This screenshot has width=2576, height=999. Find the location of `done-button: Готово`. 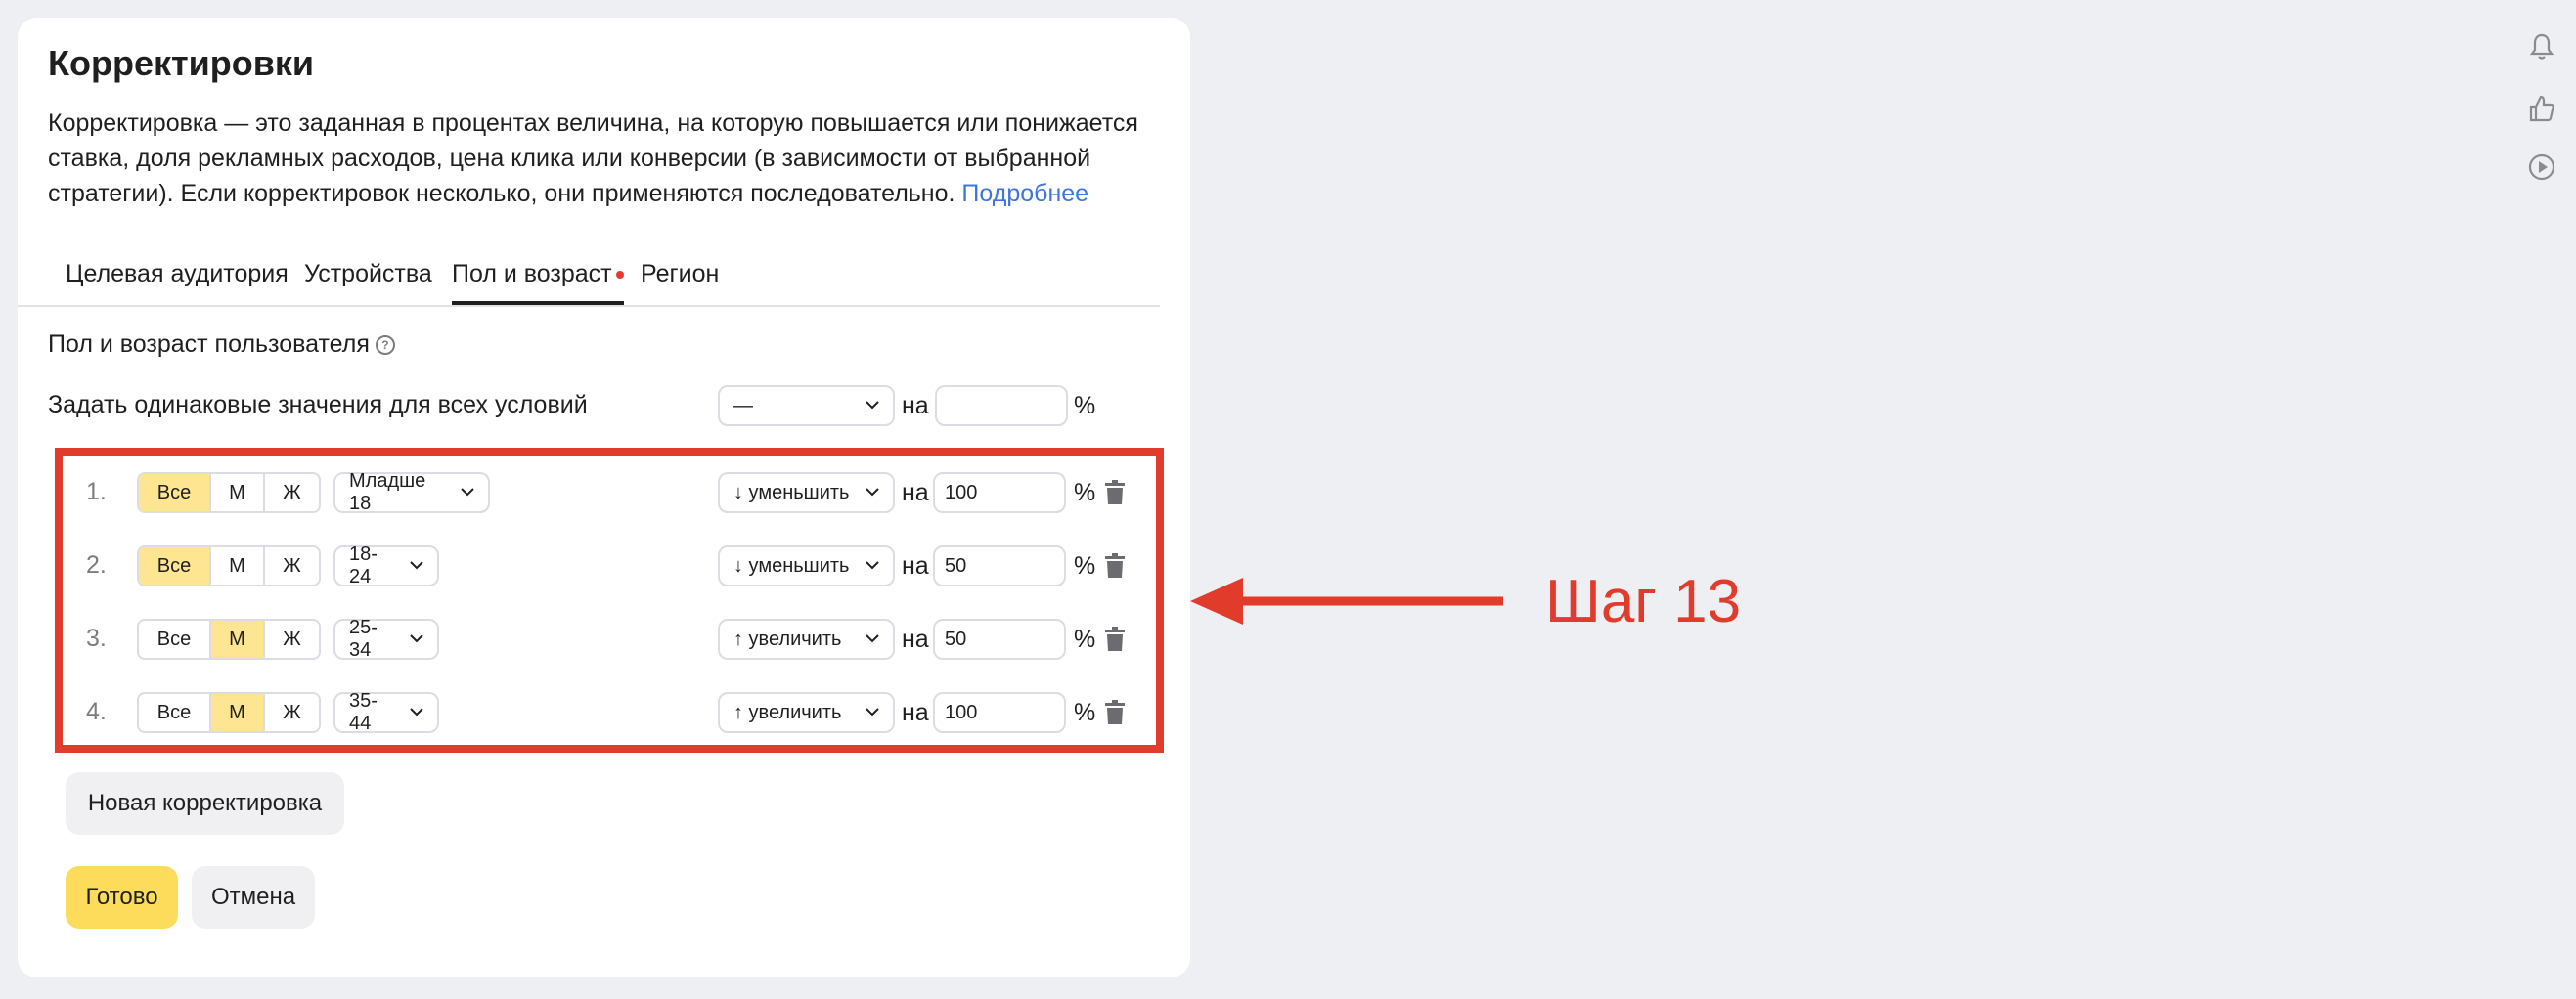

done-button: Готово is located at coordinates (122, 897).